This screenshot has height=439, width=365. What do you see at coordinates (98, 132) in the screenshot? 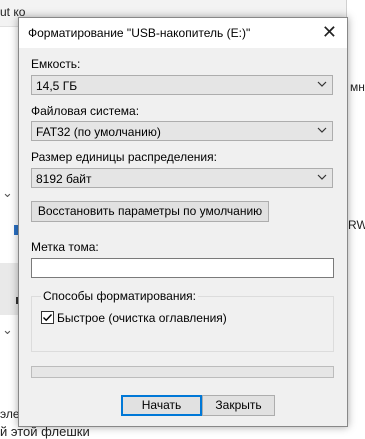
I see `filesystem-value: FAT32 (по умолчанию)` at bounding box center [98, 132].